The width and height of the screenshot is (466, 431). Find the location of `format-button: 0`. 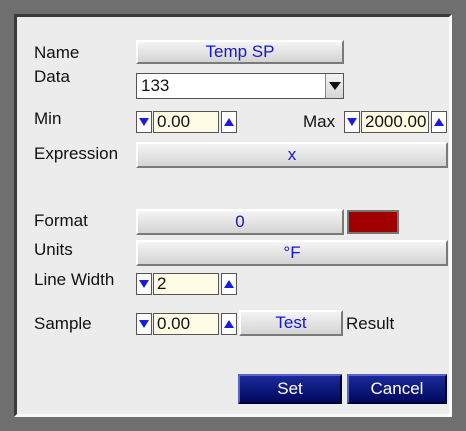

format-button: 0 is located at coordinates (240, 222).